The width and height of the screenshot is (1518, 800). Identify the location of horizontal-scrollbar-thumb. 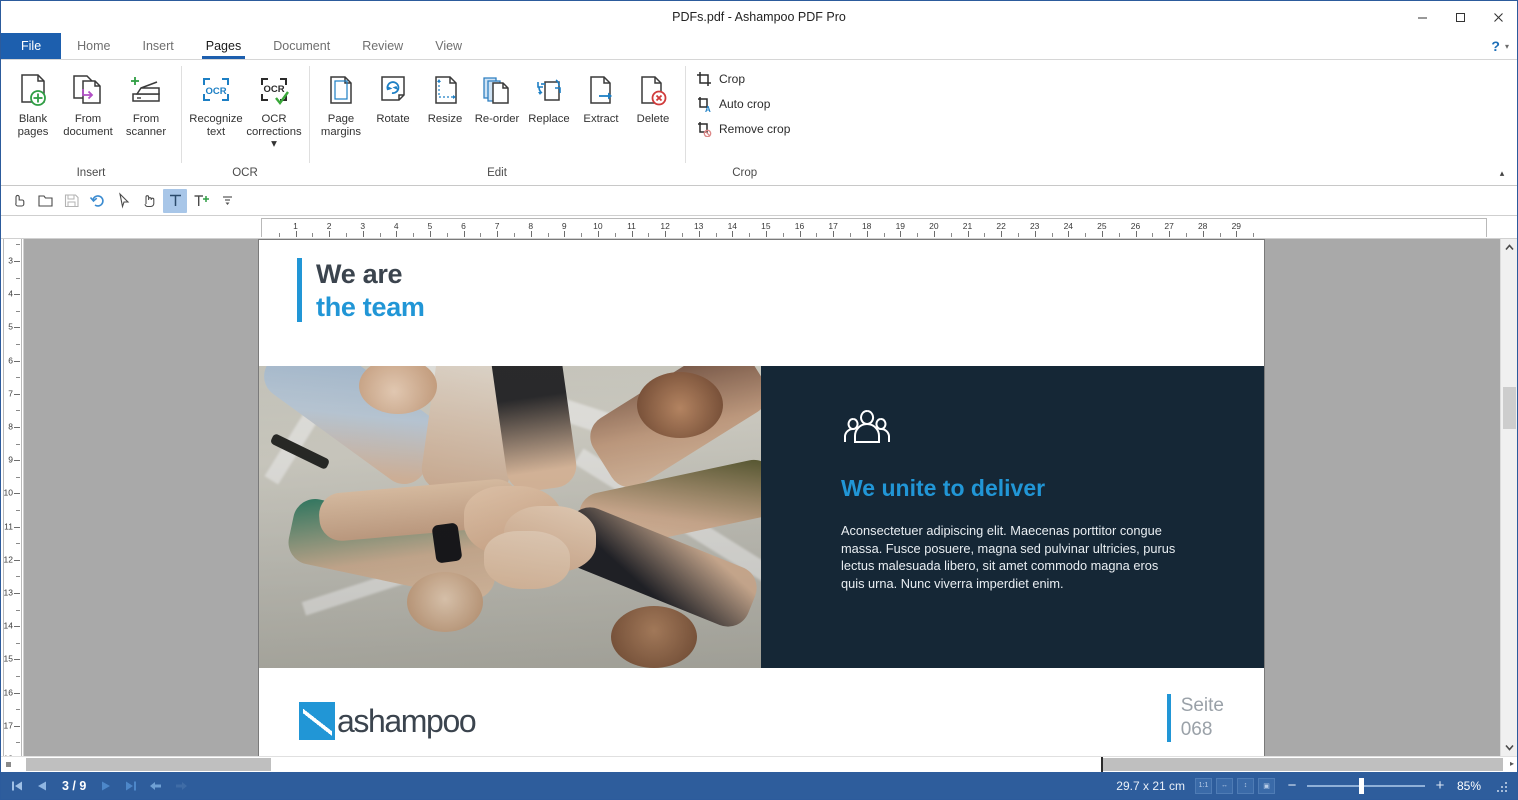
(148, 764).